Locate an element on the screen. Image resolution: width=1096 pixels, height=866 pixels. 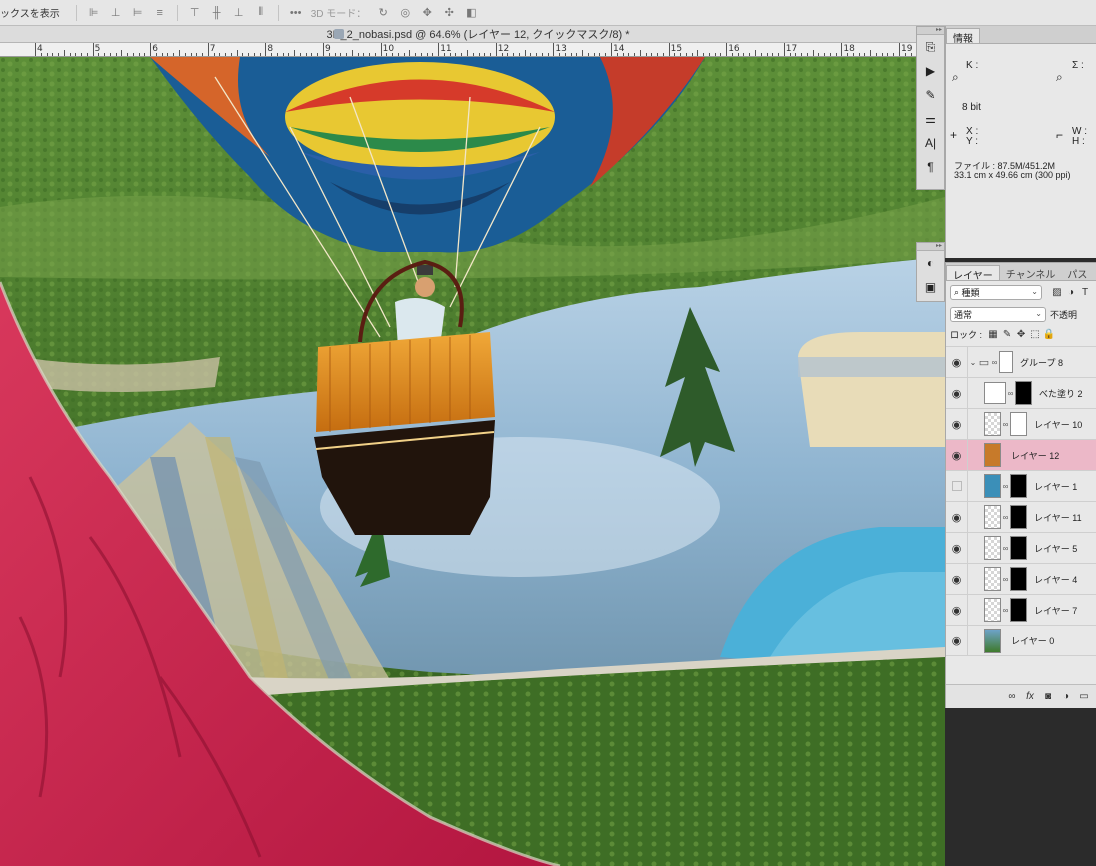
3d-video-icon: ◧ is located at coordinates (471, 13).